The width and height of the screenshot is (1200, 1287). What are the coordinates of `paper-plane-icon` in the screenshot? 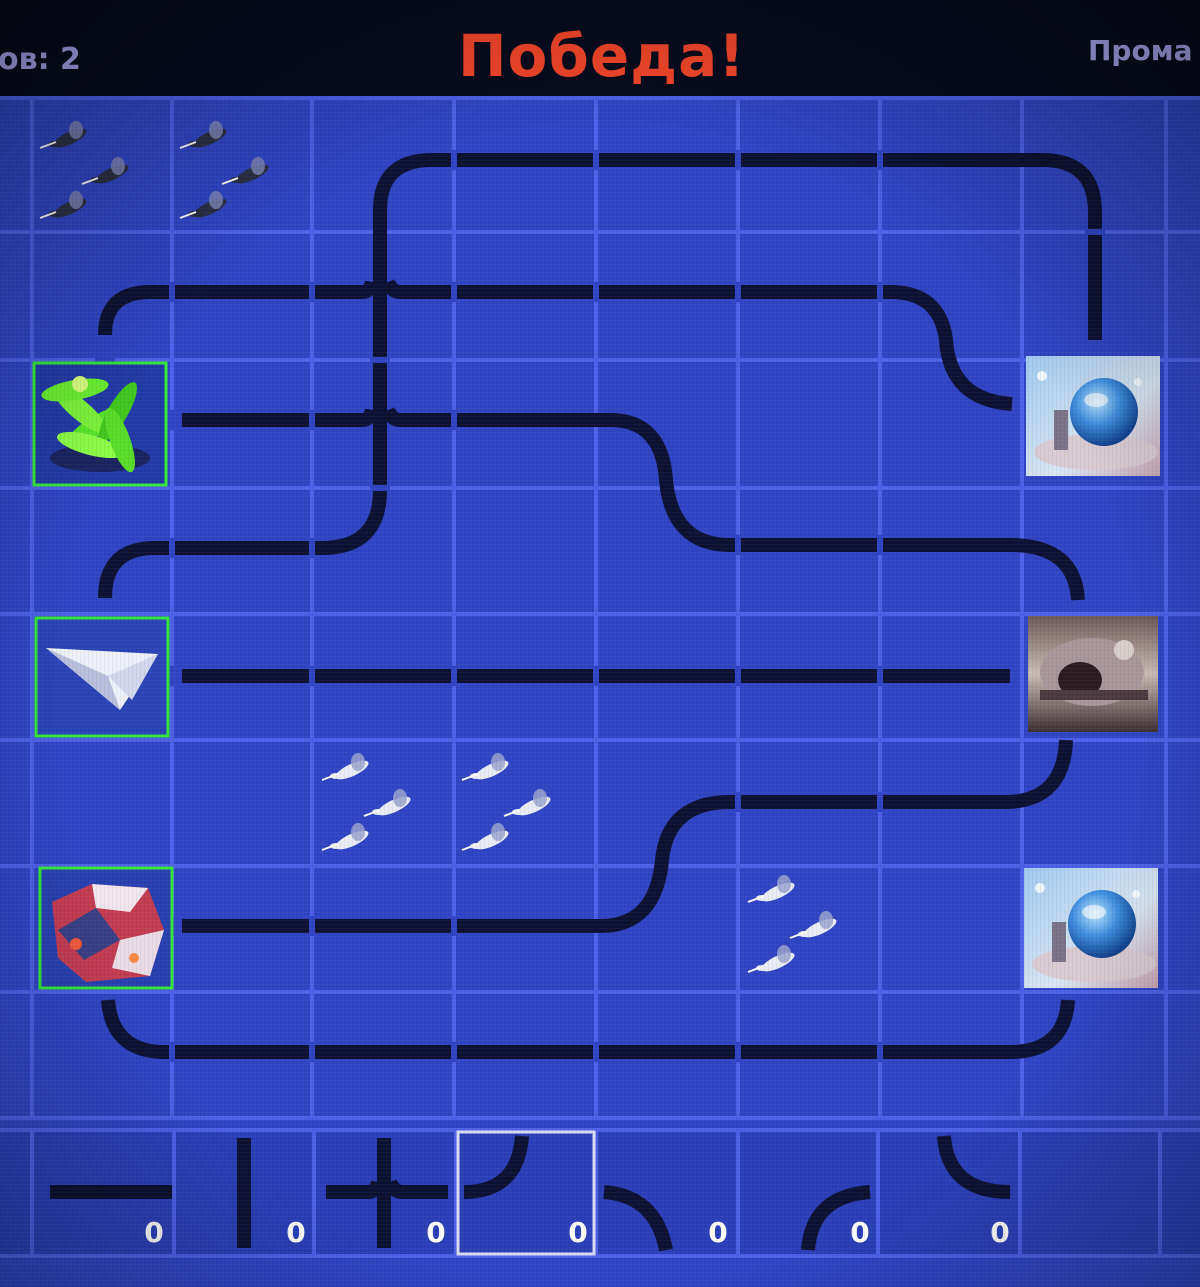 It's located at (102, 677).